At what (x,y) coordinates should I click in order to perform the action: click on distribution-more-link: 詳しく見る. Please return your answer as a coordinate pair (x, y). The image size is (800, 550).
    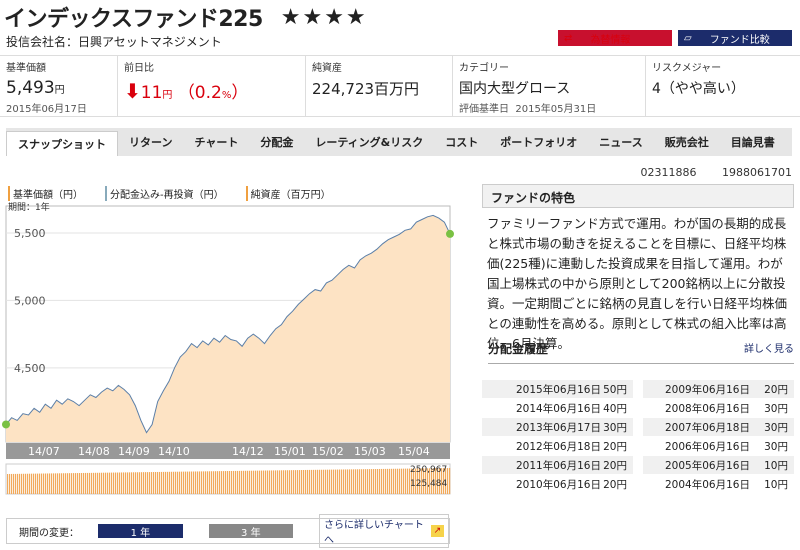
    Looking at the image, I should click on (769, 348).